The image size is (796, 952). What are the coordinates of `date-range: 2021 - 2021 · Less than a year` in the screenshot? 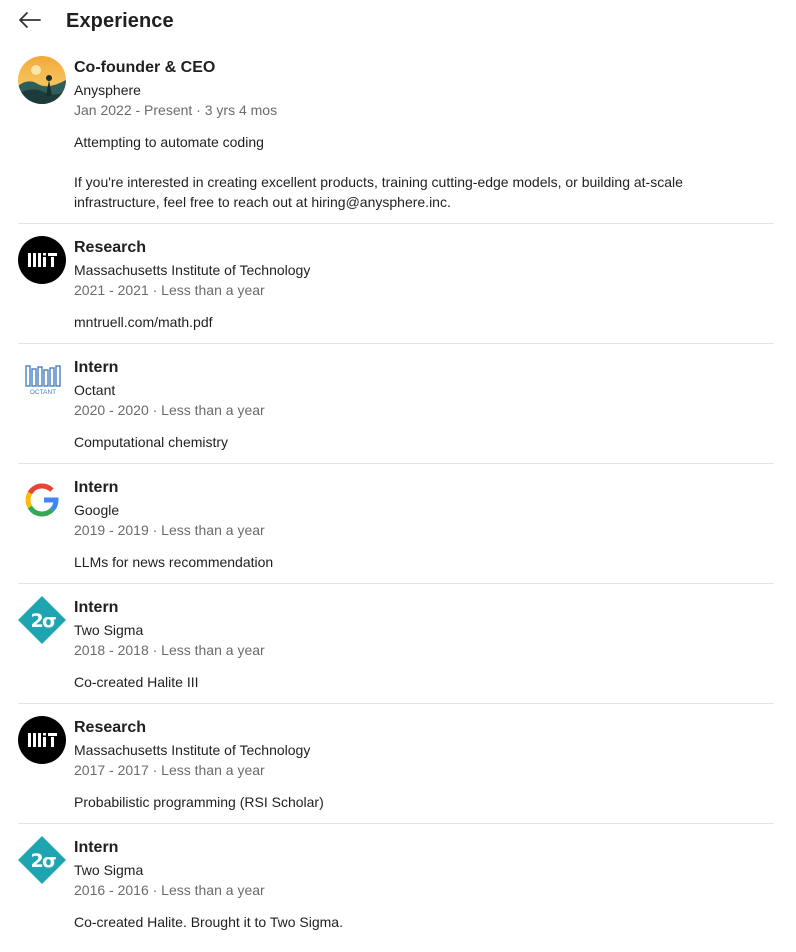 It's located at (169, 290).